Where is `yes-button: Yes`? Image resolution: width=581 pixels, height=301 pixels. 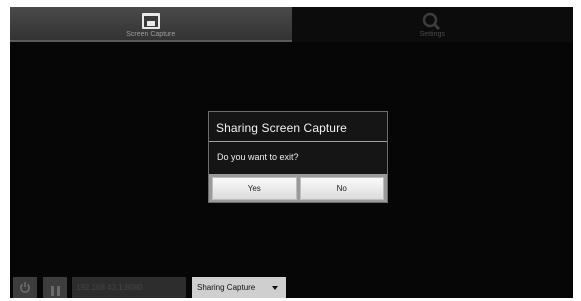
yes-button: Yes is located at coordinates (254, 188).